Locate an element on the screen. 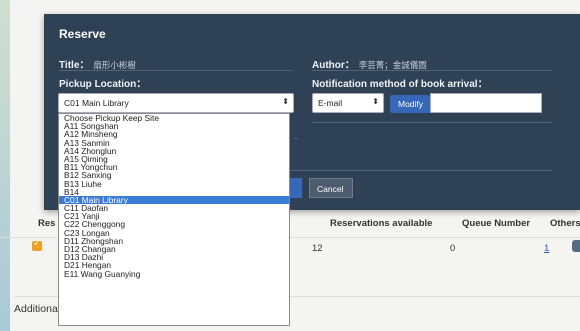  modal-title: Reserve is located at coordinates (82, 34).